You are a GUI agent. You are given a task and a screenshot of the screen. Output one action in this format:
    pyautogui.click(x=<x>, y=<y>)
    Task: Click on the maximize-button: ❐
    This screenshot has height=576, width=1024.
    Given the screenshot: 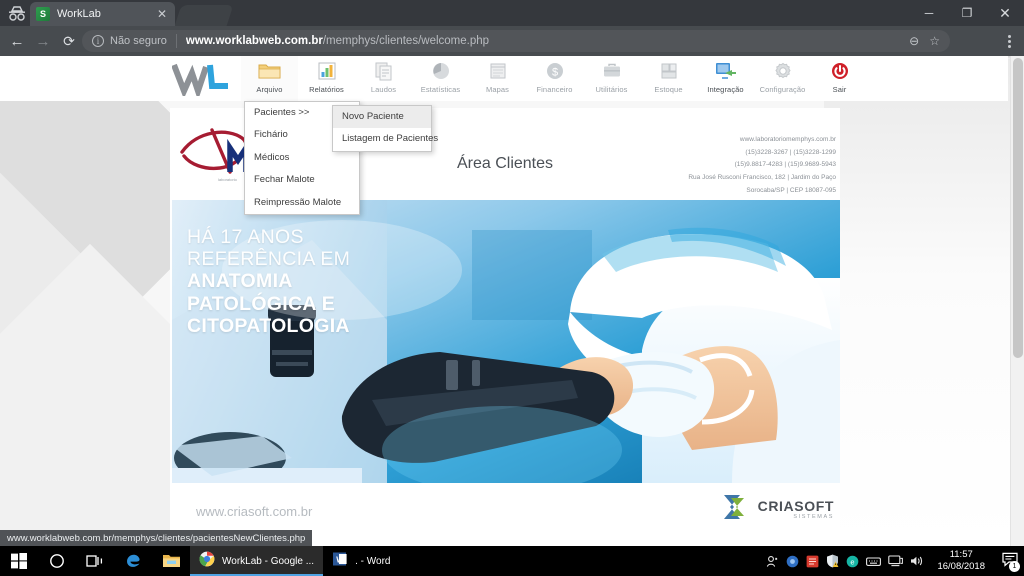 What is the action you would take?
    pyautogui.click(x=967, y=13)
    